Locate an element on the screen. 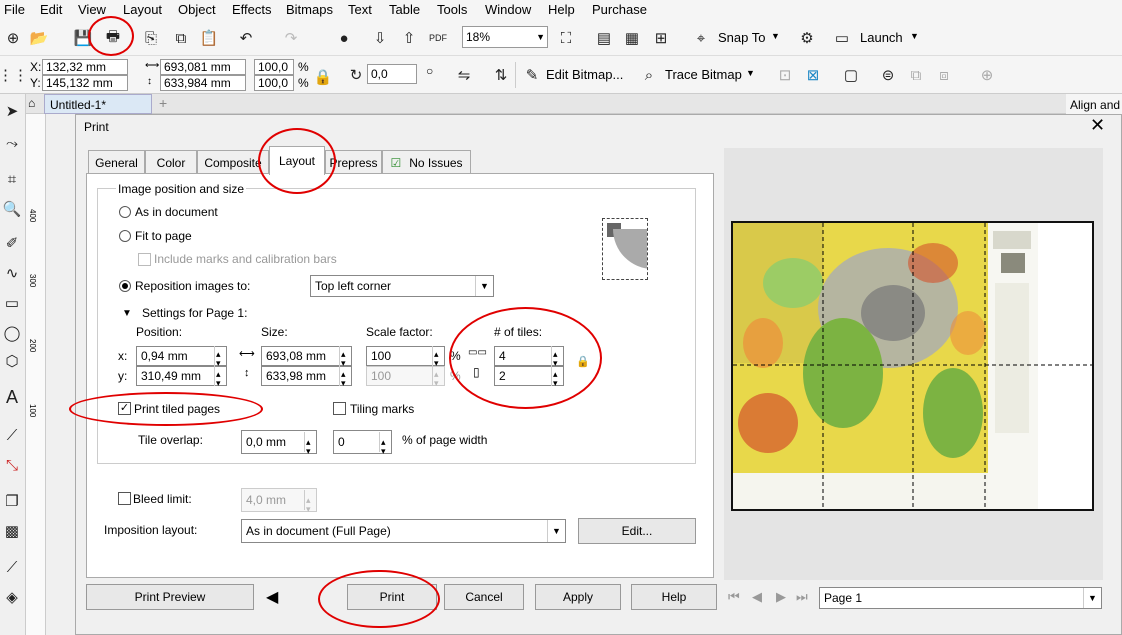 The height and width of the screenshot is (635, 1122). open-icon: 📂 is located at coordinates (39, 38).